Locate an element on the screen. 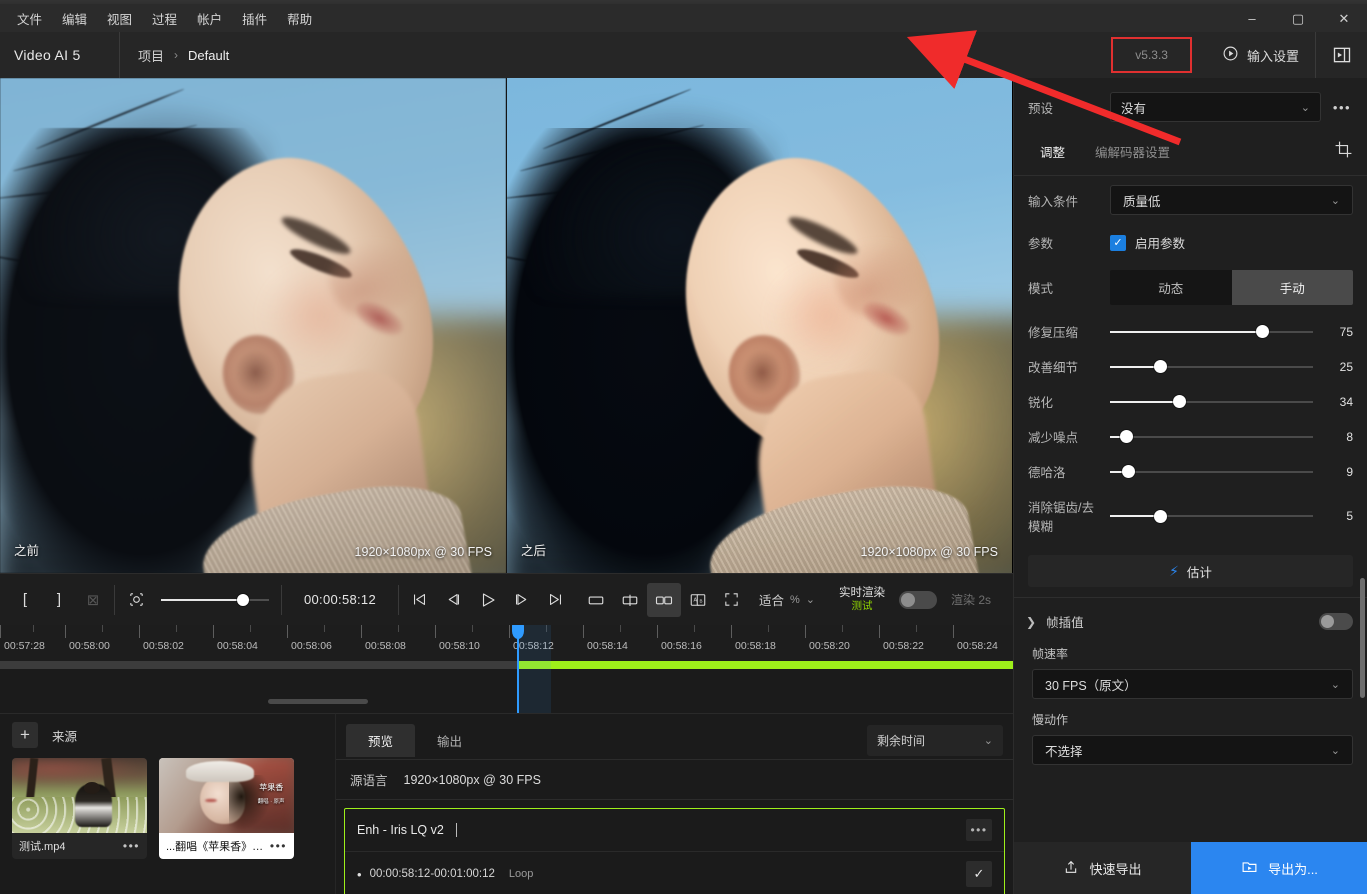 This screenshot has width=1367, height=894. estimate-button: ⚡ 估计 is located at coordinates (1190, 571).